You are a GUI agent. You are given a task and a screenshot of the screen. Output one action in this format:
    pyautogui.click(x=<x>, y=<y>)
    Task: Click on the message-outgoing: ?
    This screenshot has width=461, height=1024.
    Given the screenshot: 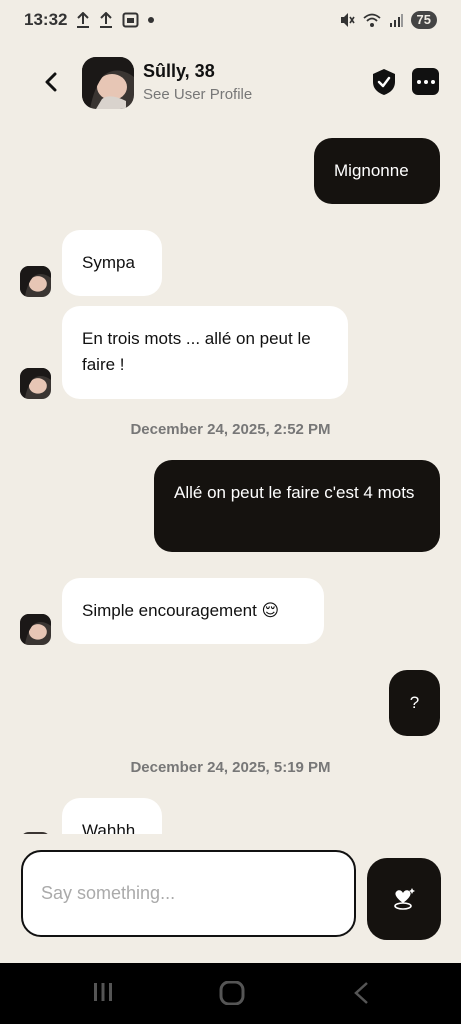 What is the action you would take?
    pyautogui.click(x=414, y=703)
    